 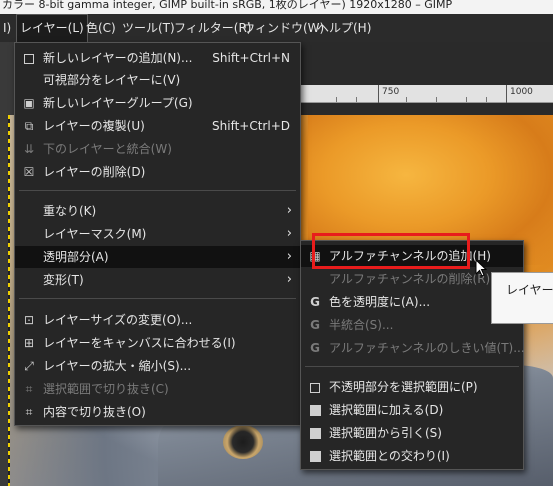 What do you see at coordinates (157, 58) in the screenshot?
I see `menu-item-new-layer: 新しいレイヤーの追加(N)... Shift+Ctrl+N` at bounding box center [157, 58].